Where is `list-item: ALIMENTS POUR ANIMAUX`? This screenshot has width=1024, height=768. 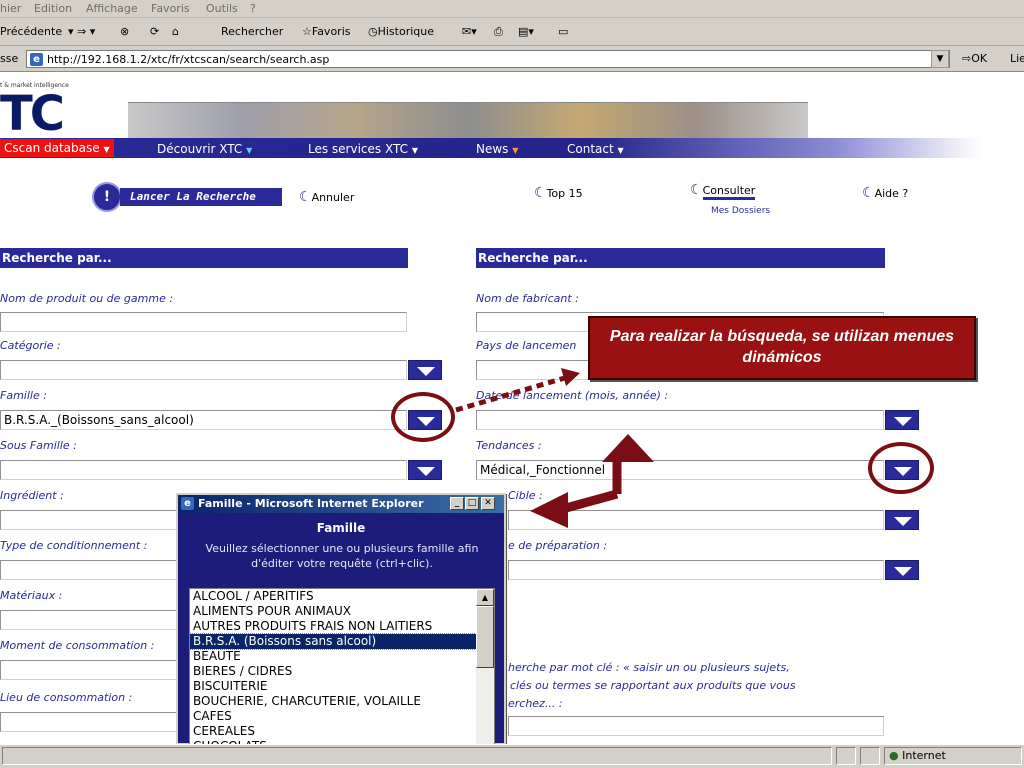
list-item: ALIMENTS POUR ANIMAUX is located at coordinates (342, 611).